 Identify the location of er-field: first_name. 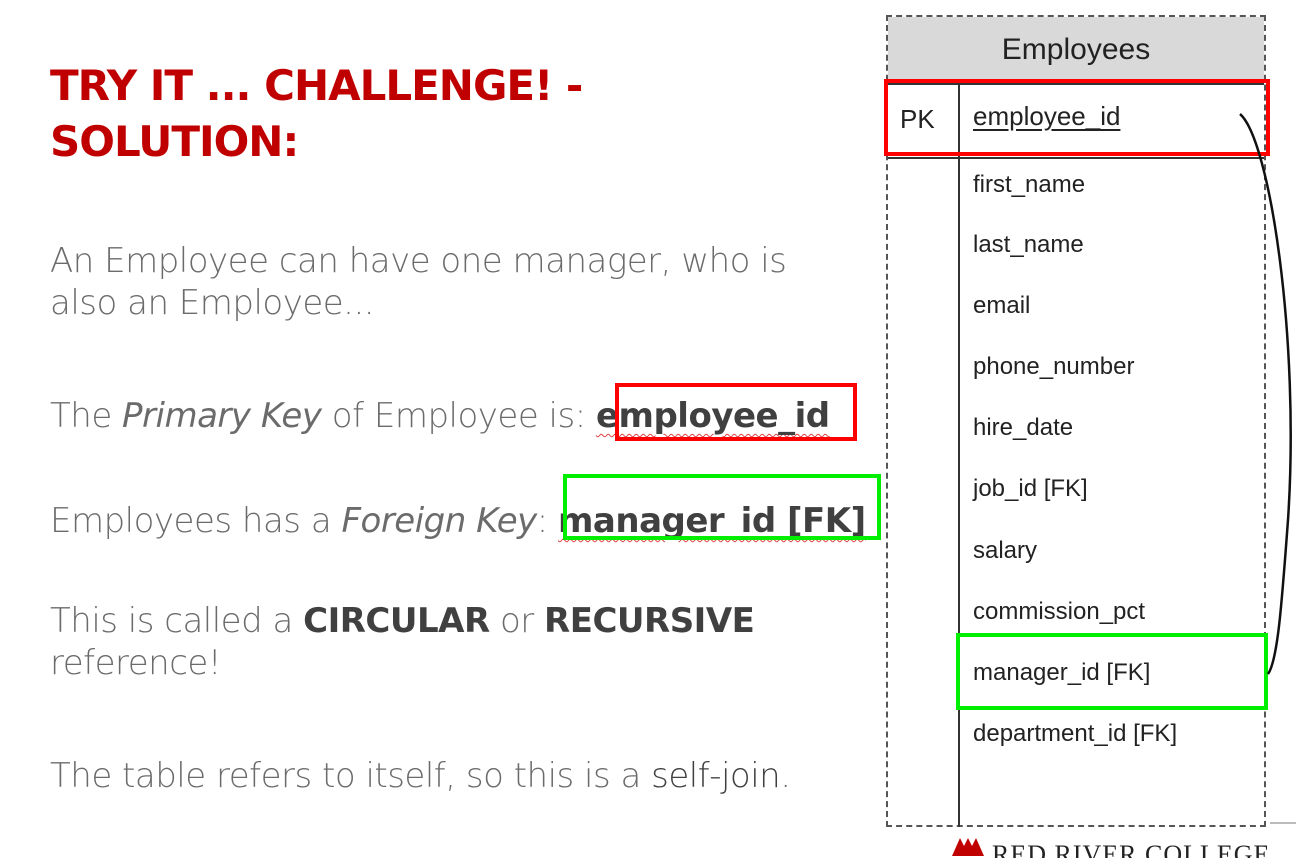
(1029, 184).